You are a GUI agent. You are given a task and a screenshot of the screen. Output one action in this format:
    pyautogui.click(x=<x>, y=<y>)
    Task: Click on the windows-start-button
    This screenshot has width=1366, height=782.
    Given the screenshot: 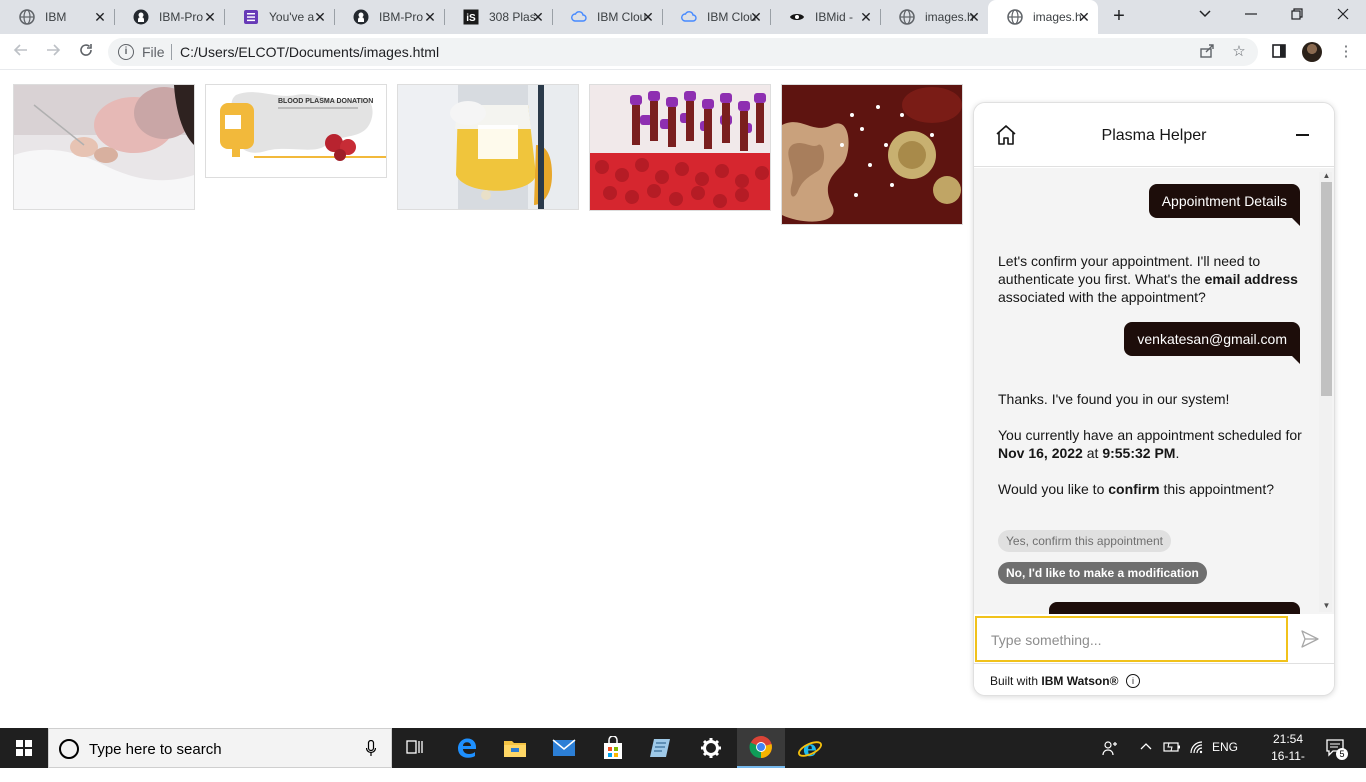 What is the action you would take?
    pyautogui.click(x=24, y=748)
    